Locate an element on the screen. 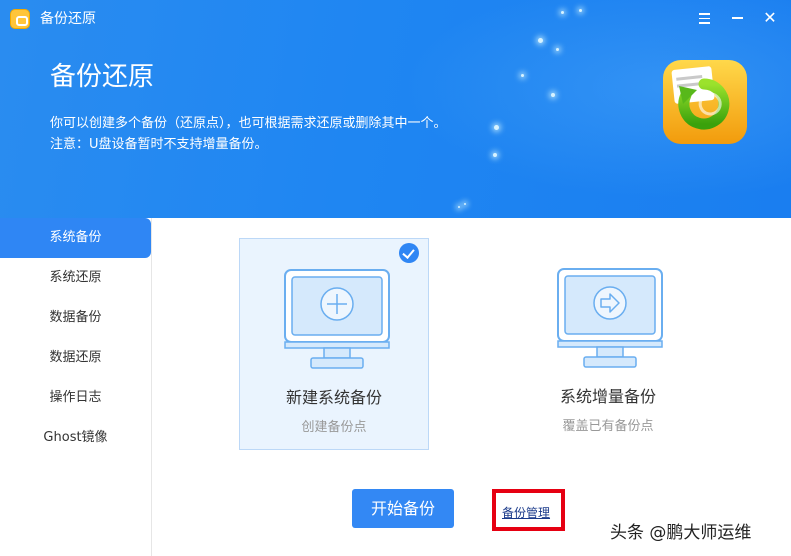 Image resolution: width=791 pixels, height=556 pixels. watermark-text: 头条 @鹏大师运维 is located at coordinates (681, 533).